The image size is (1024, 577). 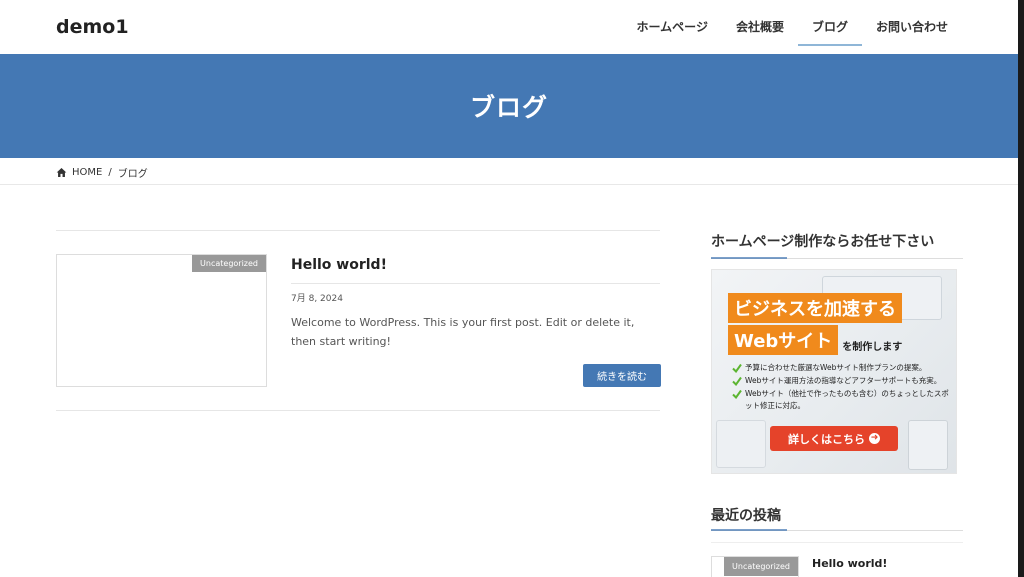 What do you see at coordinates (161, 320) in the screenshot?
I see `post-thumbnail: Uncategorized` at bounding box center [161, 320].